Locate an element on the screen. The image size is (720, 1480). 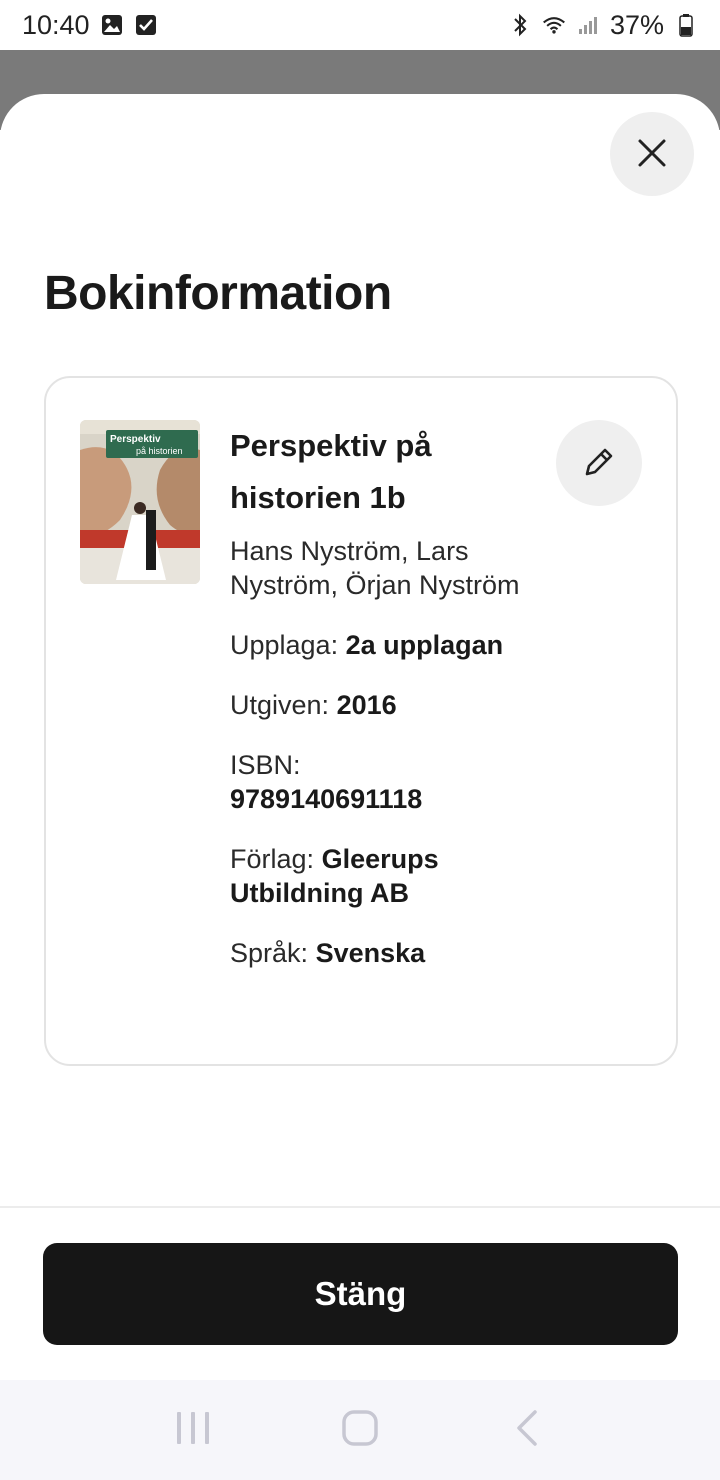
close-icon is located at coordinates (652, 154).